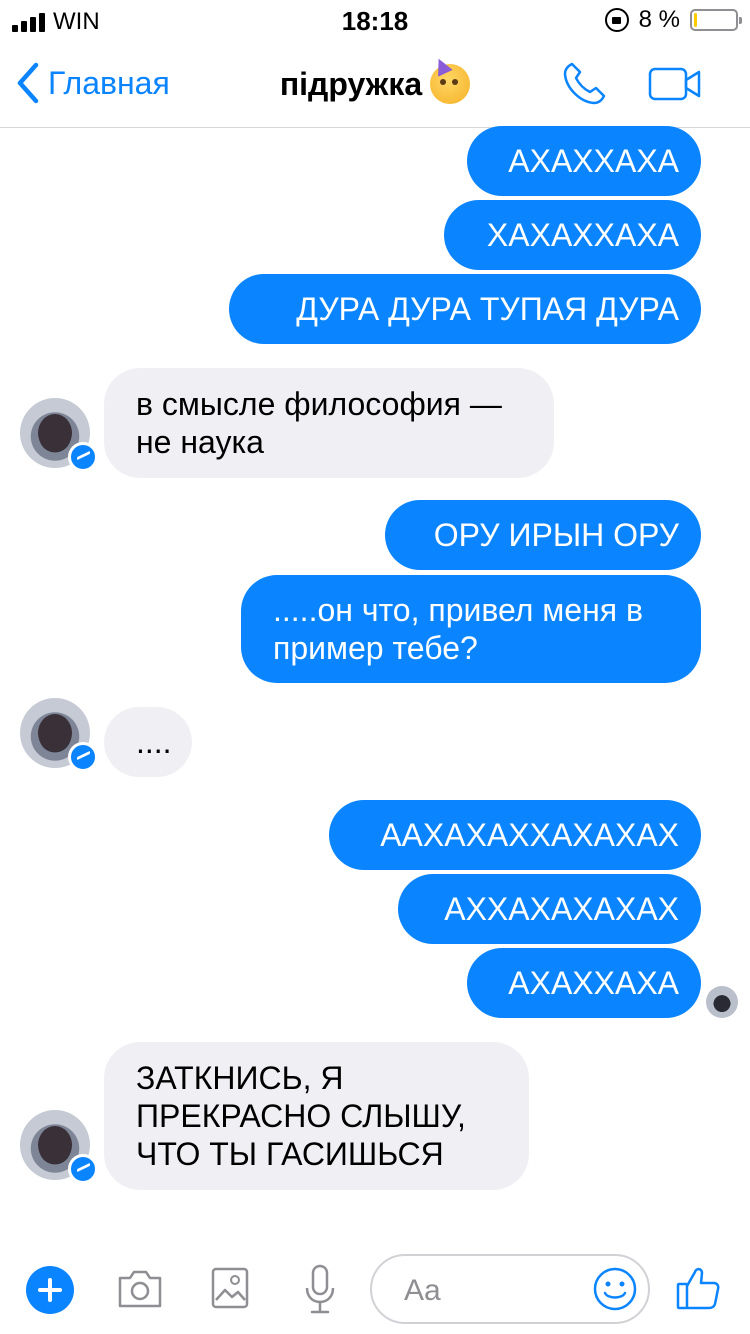  I want to click on smiley-icon, so click(615, 1289).